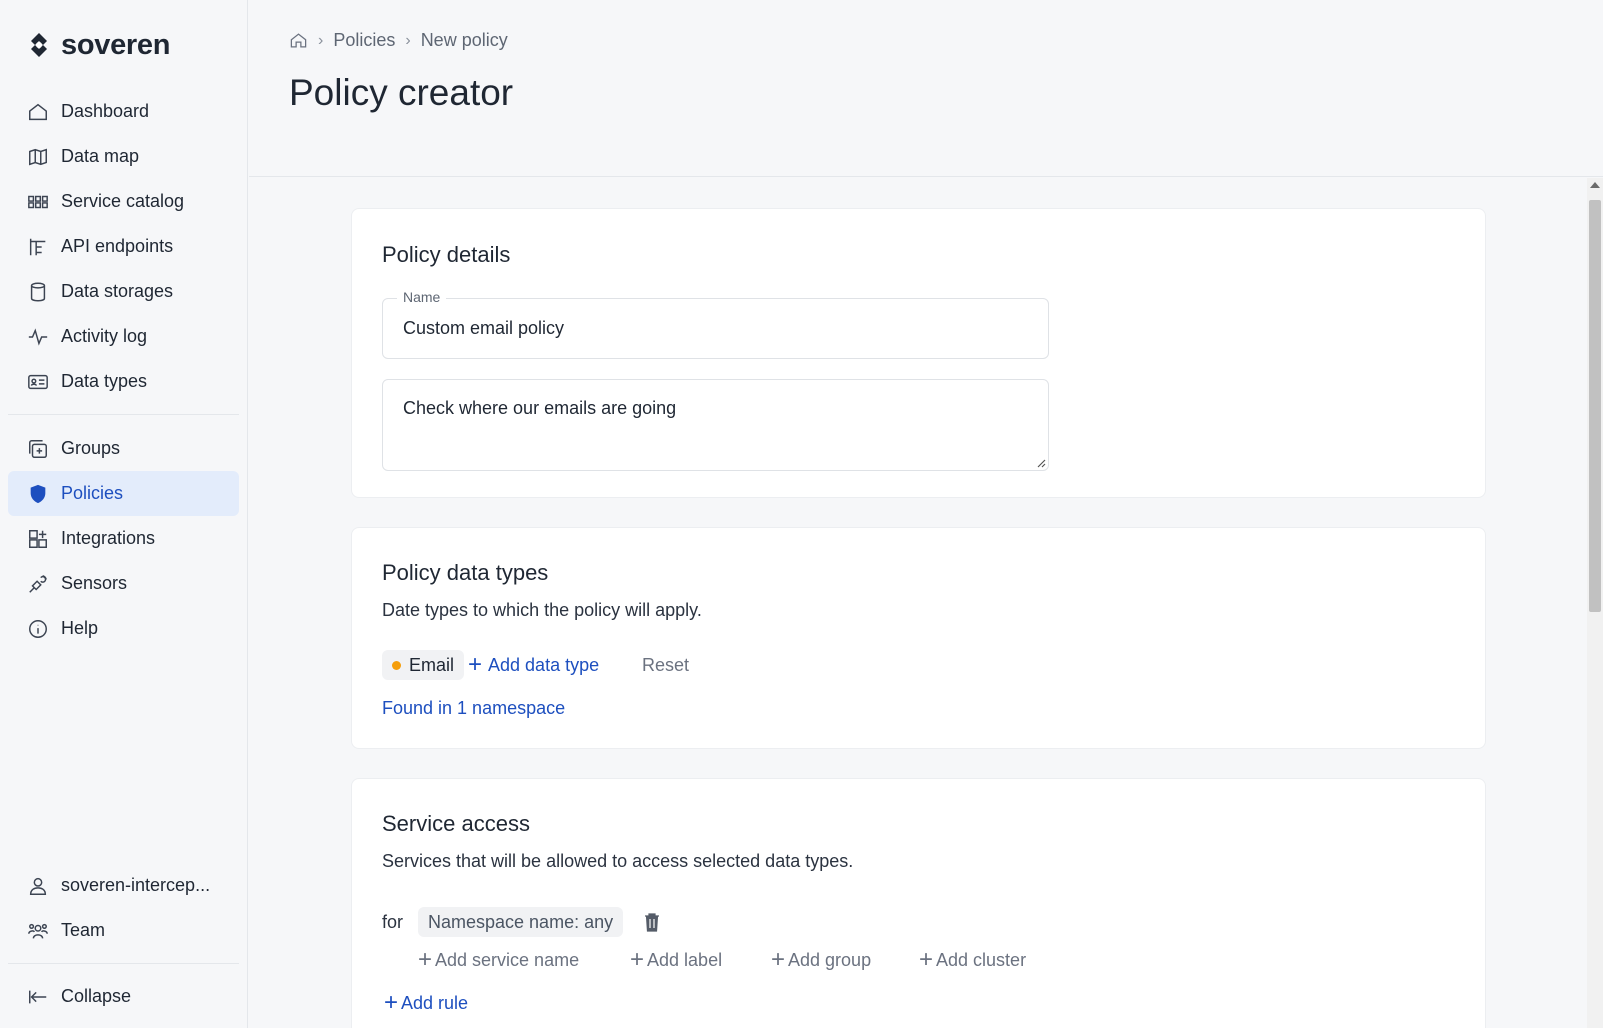  I want to click on brand-logo: soveren, so click(97, 45).